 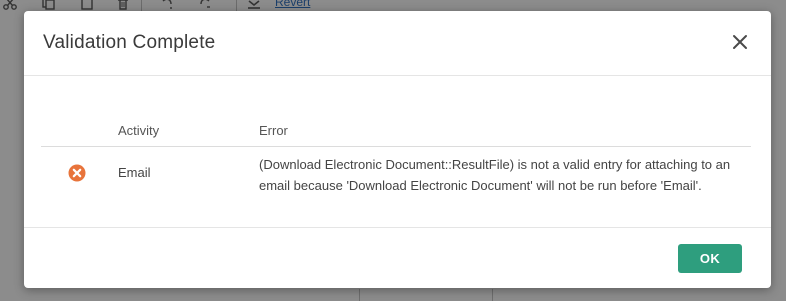 I want to click on paste-icon, so click(x=87, y=5).